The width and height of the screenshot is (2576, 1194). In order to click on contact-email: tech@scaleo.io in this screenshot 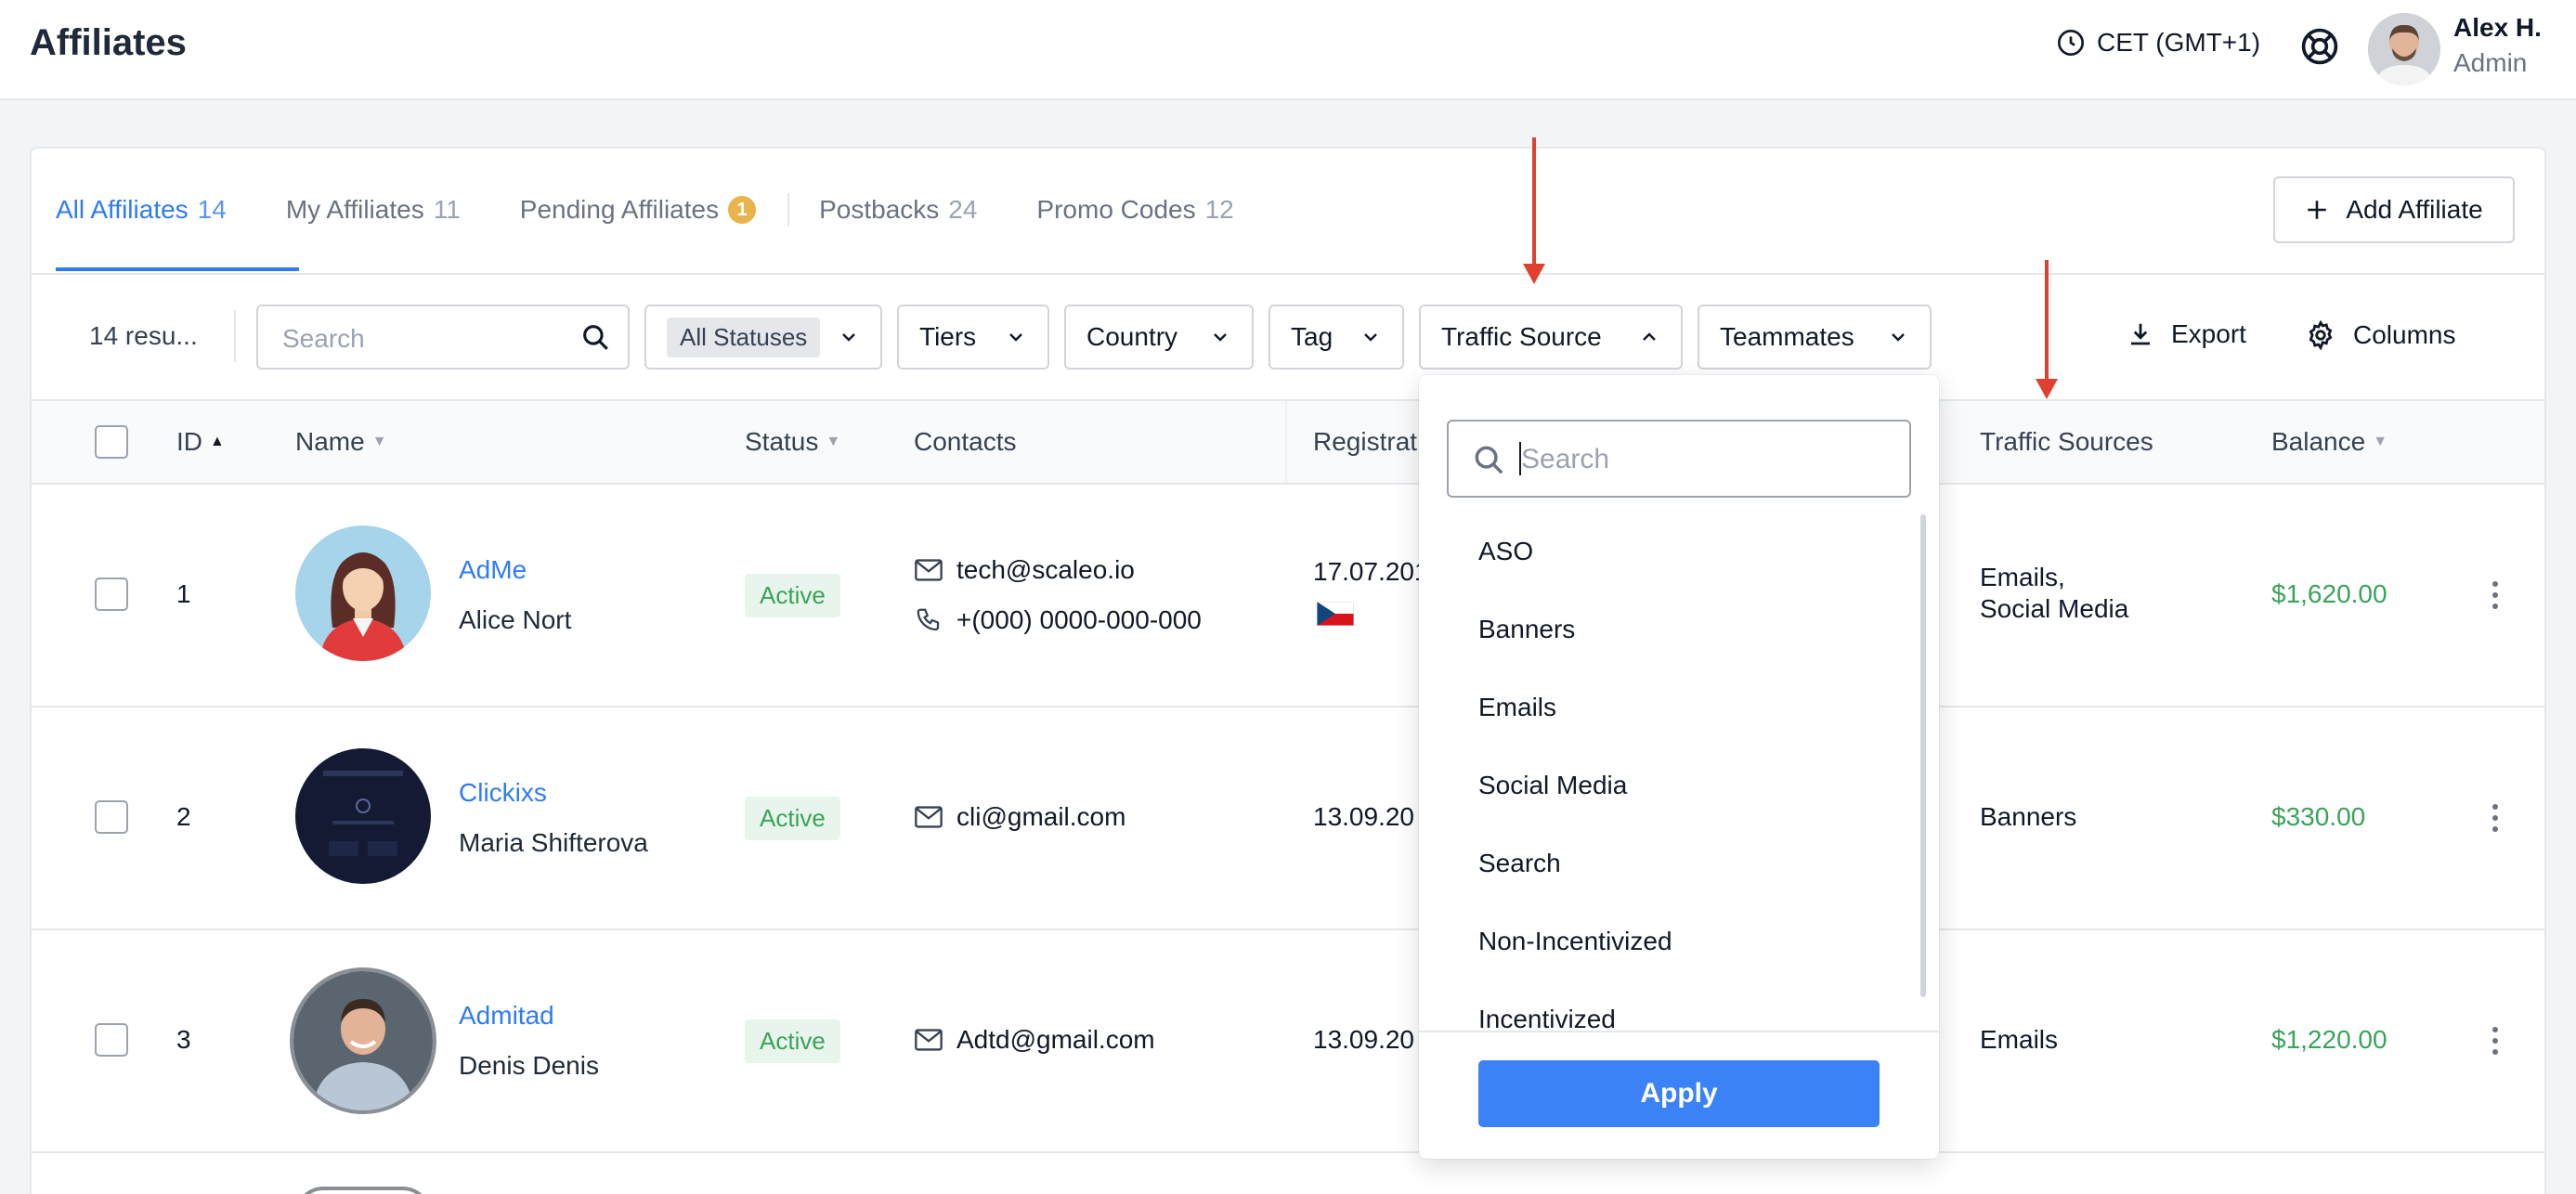, I will do `click(1024, 570)`.